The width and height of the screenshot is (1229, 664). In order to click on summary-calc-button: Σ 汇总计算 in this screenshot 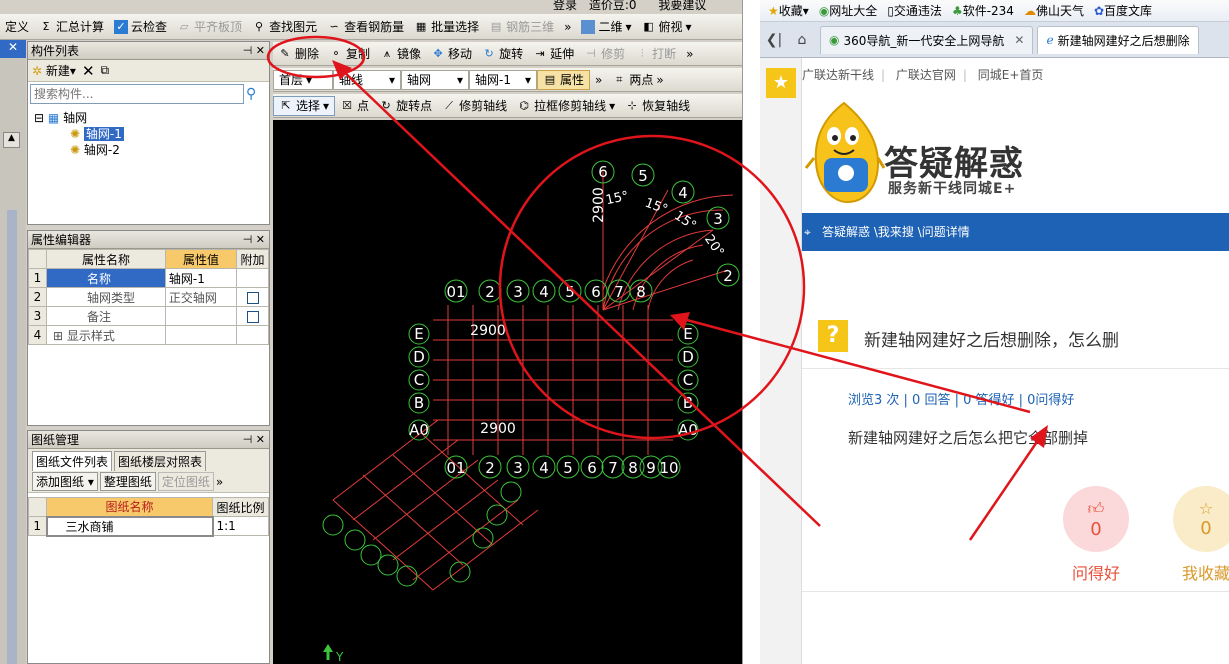, I will do `click(71, 27)`.